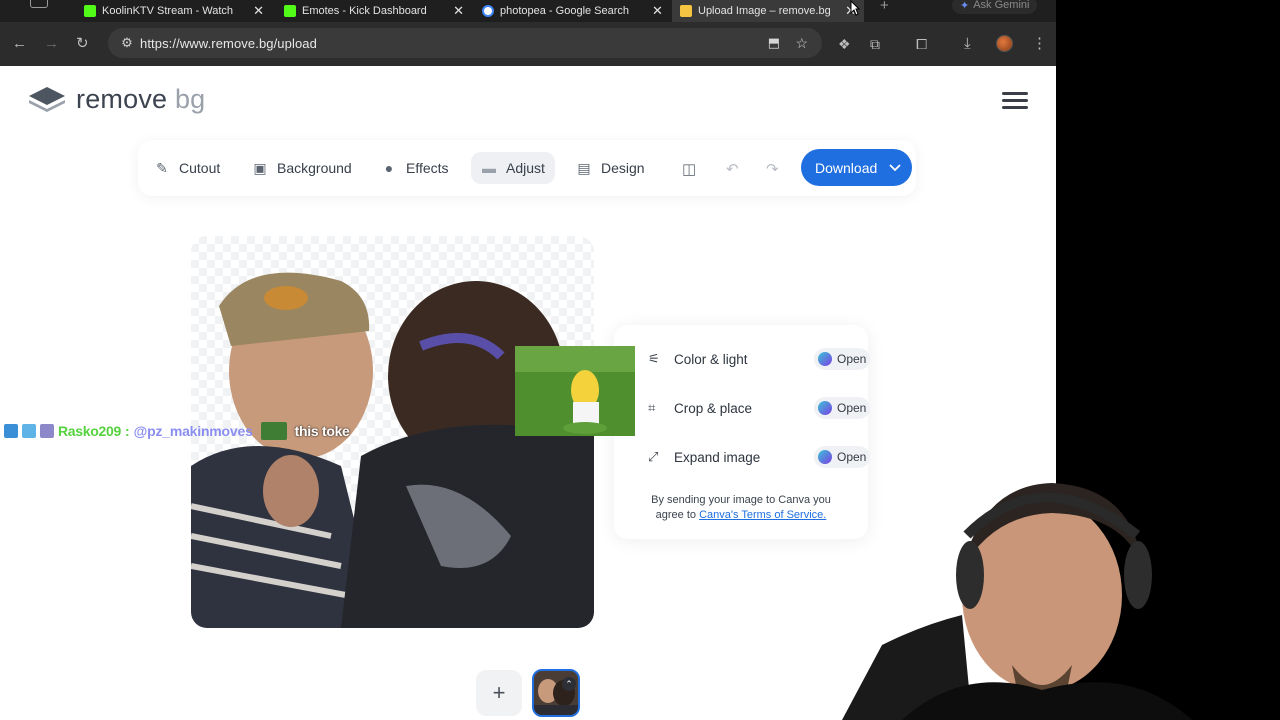  What do you see at coordinates (162, 167) in the screenshot?
I see `brush-icon: ✎` at bounding box center [162, 167].